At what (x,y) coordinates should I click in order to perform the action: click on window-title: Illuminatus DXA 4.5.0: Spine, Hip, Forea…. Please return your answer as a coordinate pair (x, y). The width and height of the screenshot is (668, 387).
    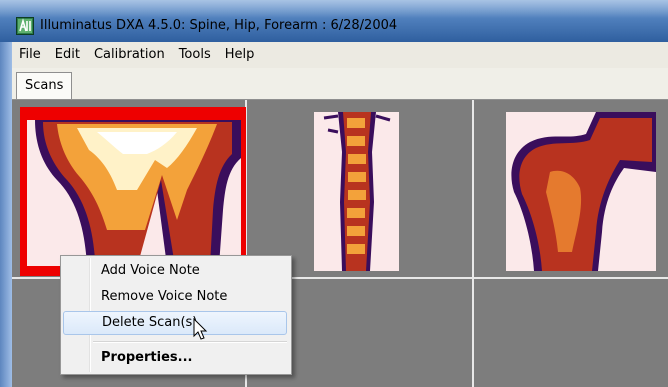
    Looking at the image, I should click on (219, 25).